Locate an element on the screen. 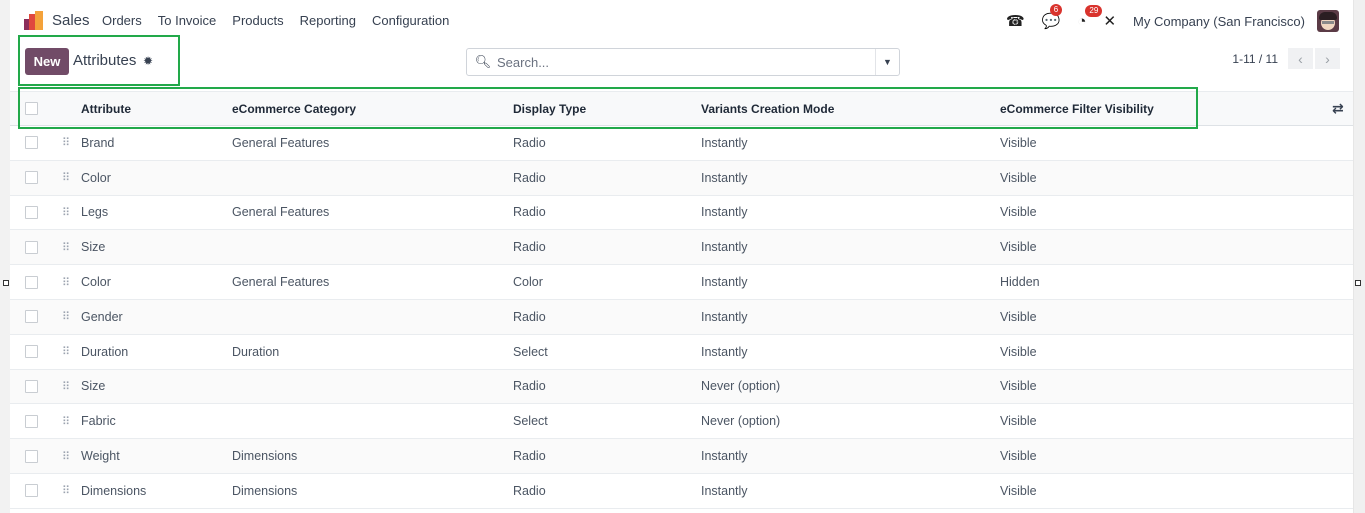 The height and width of the screenshot is (513, 1365). phone-icon: ☎ is located at coordinates (1015, 21).